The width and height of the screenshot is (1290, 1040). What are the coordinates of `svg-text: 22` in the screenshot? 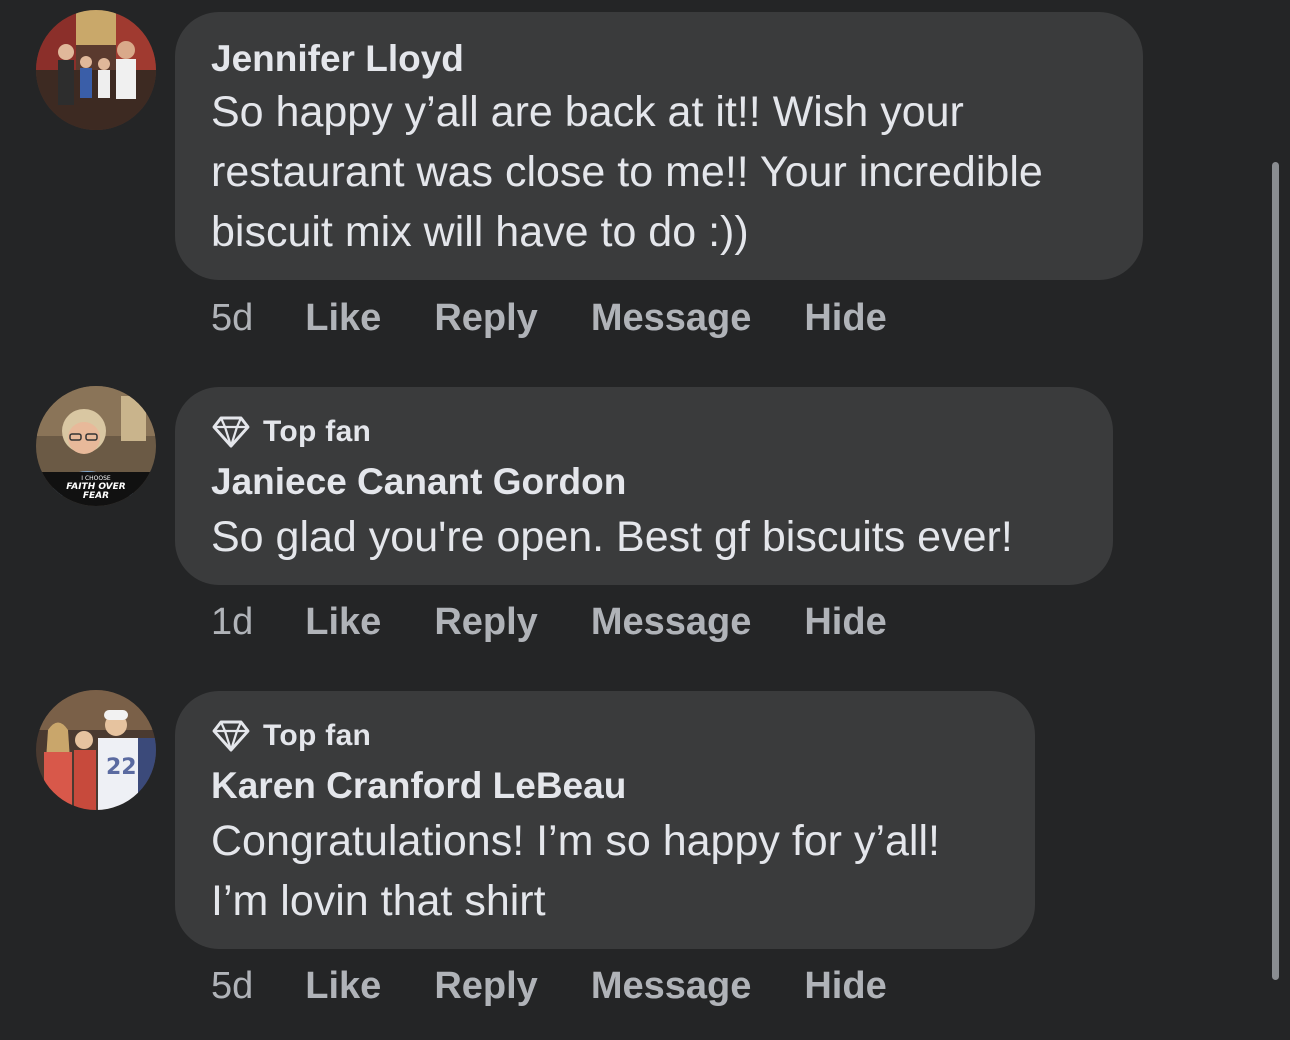 It's located at (121, 767).